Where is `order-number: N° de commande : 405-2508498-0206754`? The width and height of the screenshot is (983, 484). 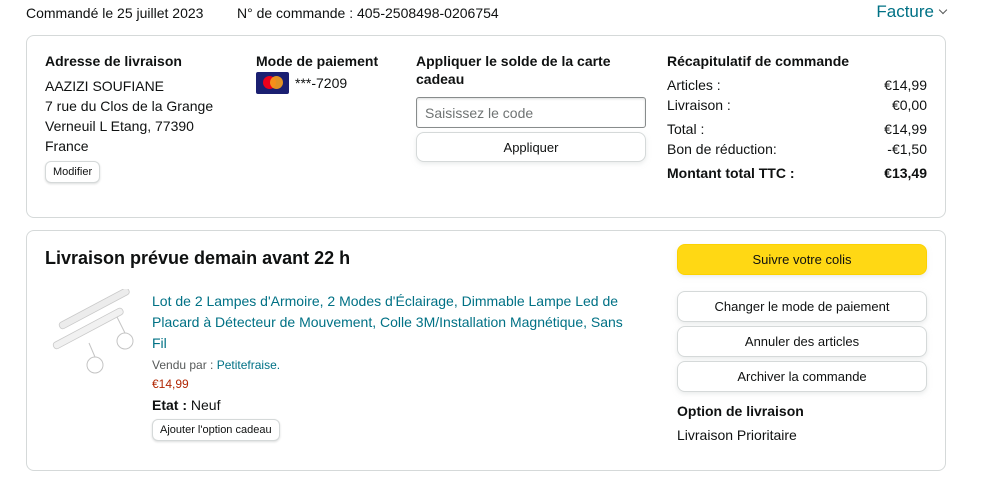
order-number: N° de commande : 405-2508498-0206754 is located at coordinates (368, 13).